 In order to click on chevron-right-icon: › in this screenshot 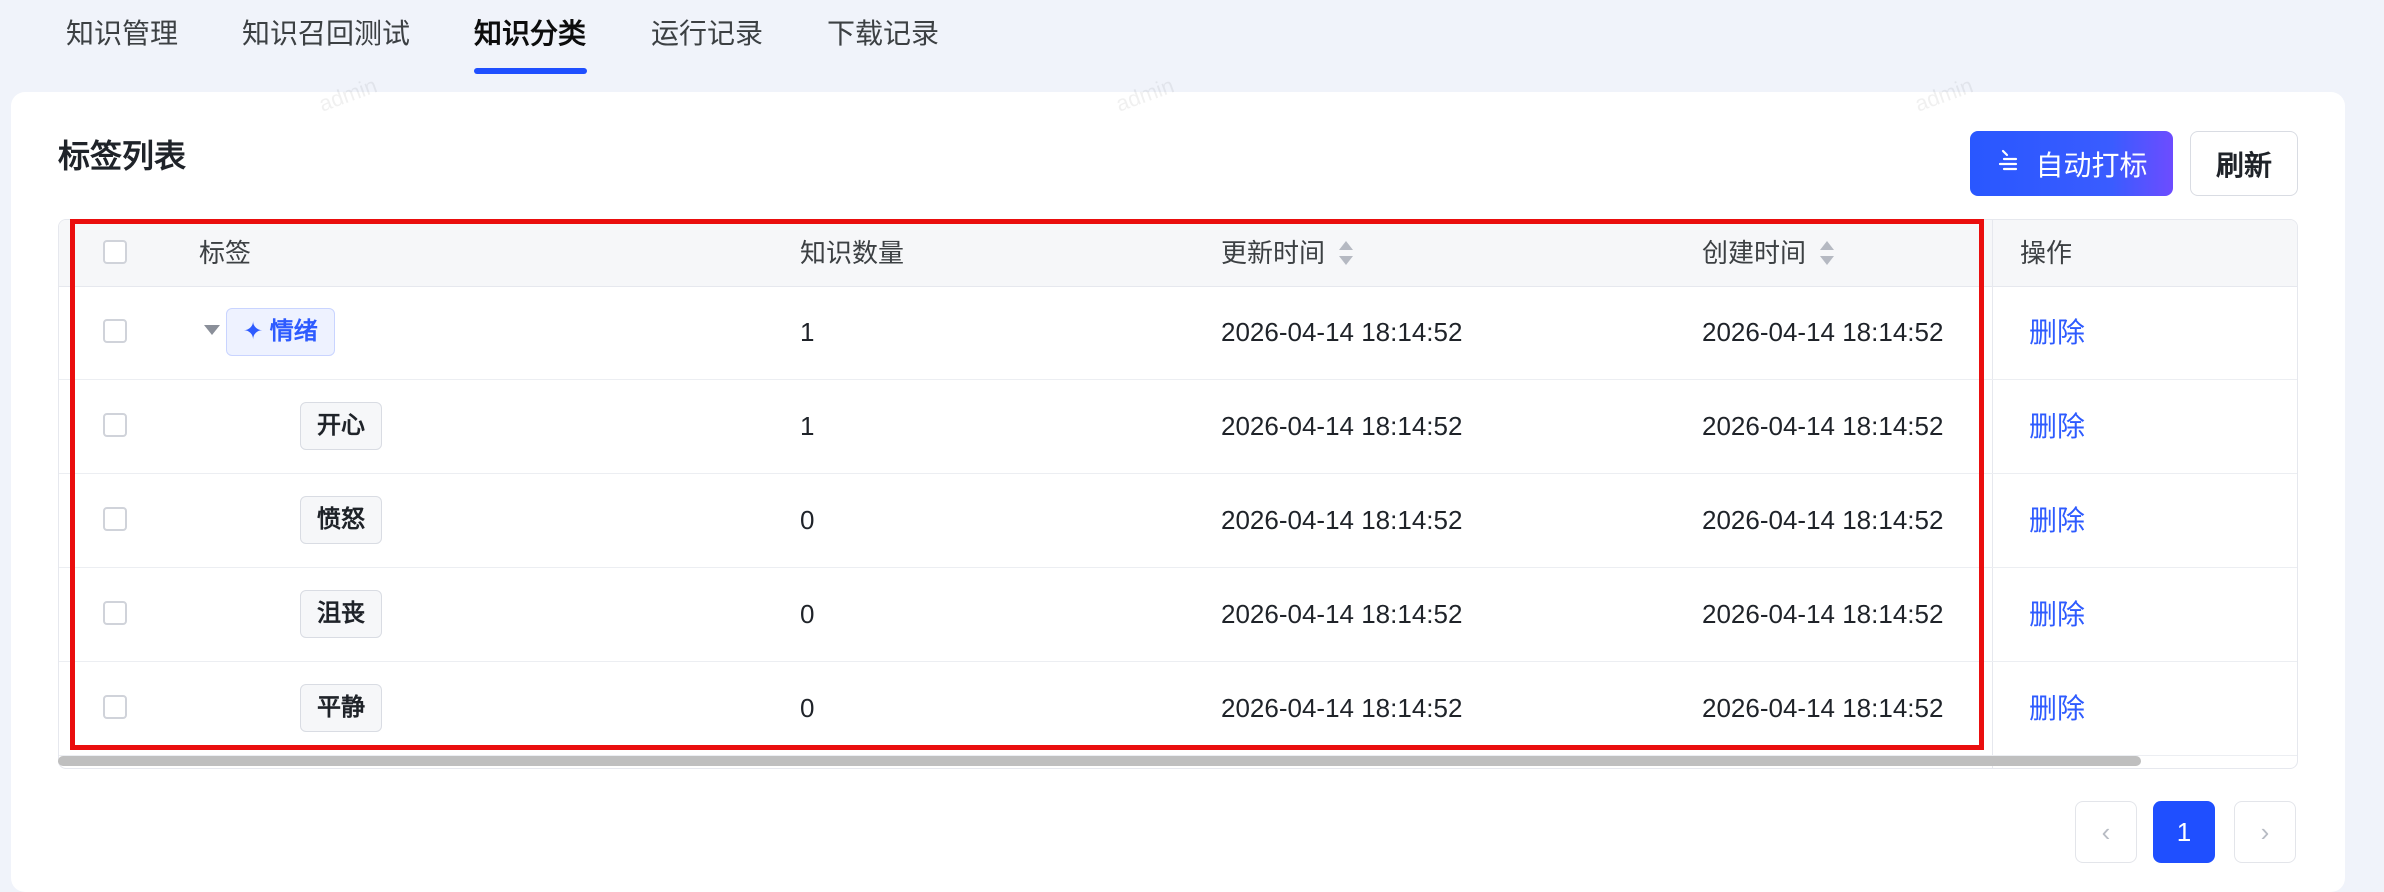, I will do `click(2265, 831)`.